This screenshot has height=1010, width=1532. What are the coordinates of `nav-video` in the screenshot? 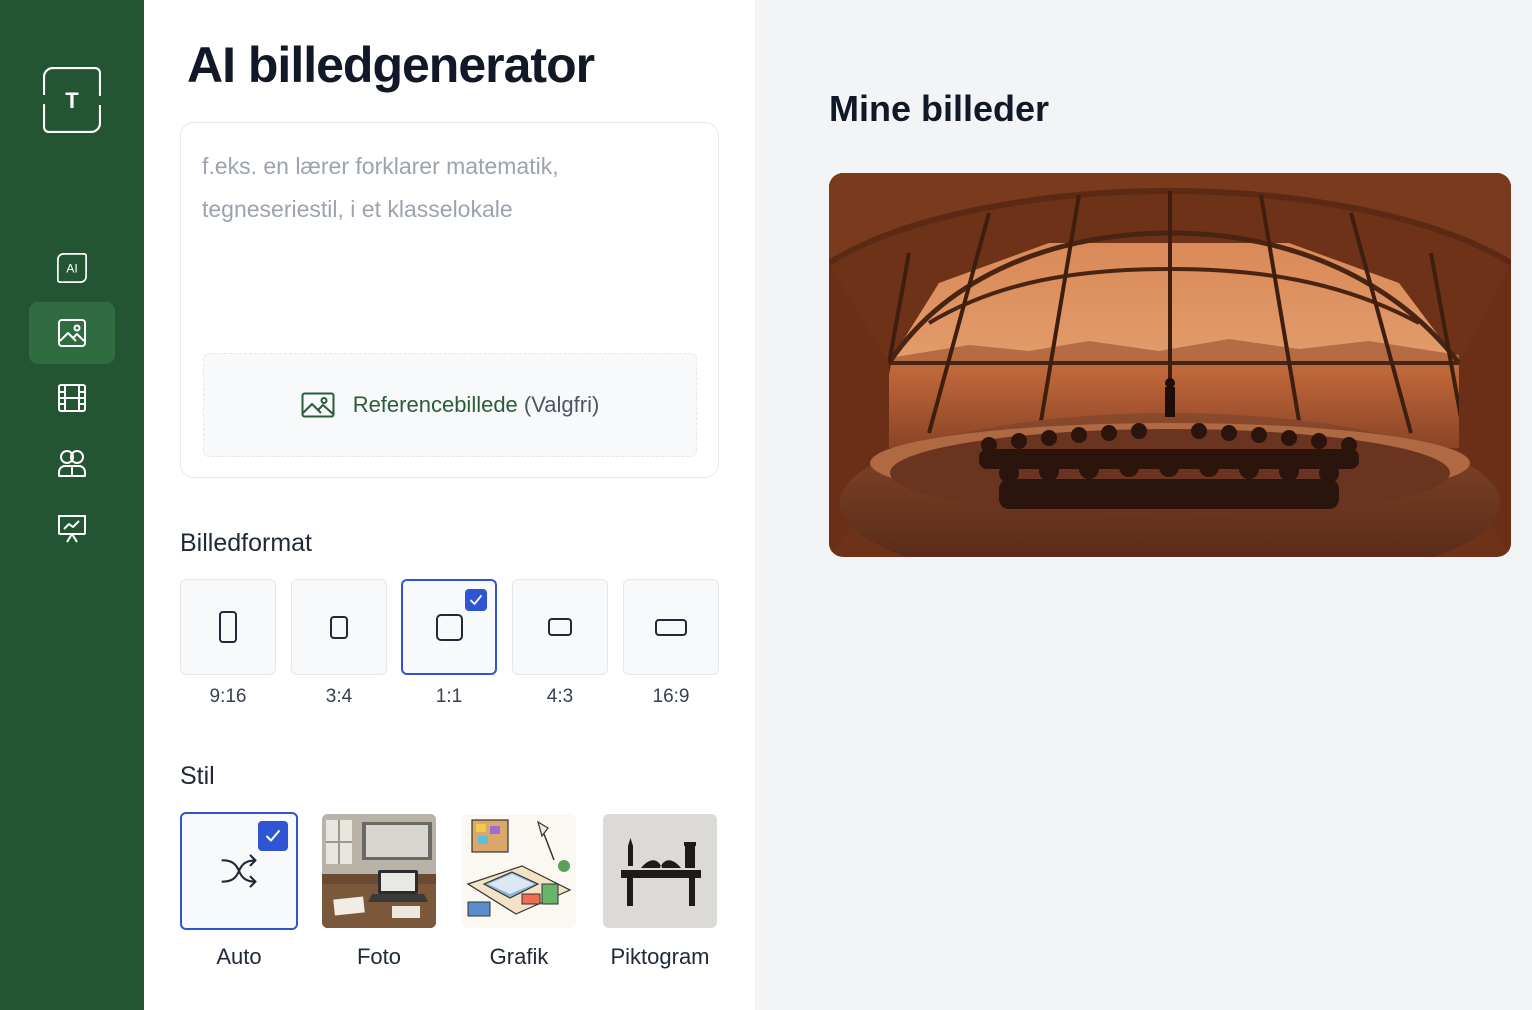 It's located at (72, 398).